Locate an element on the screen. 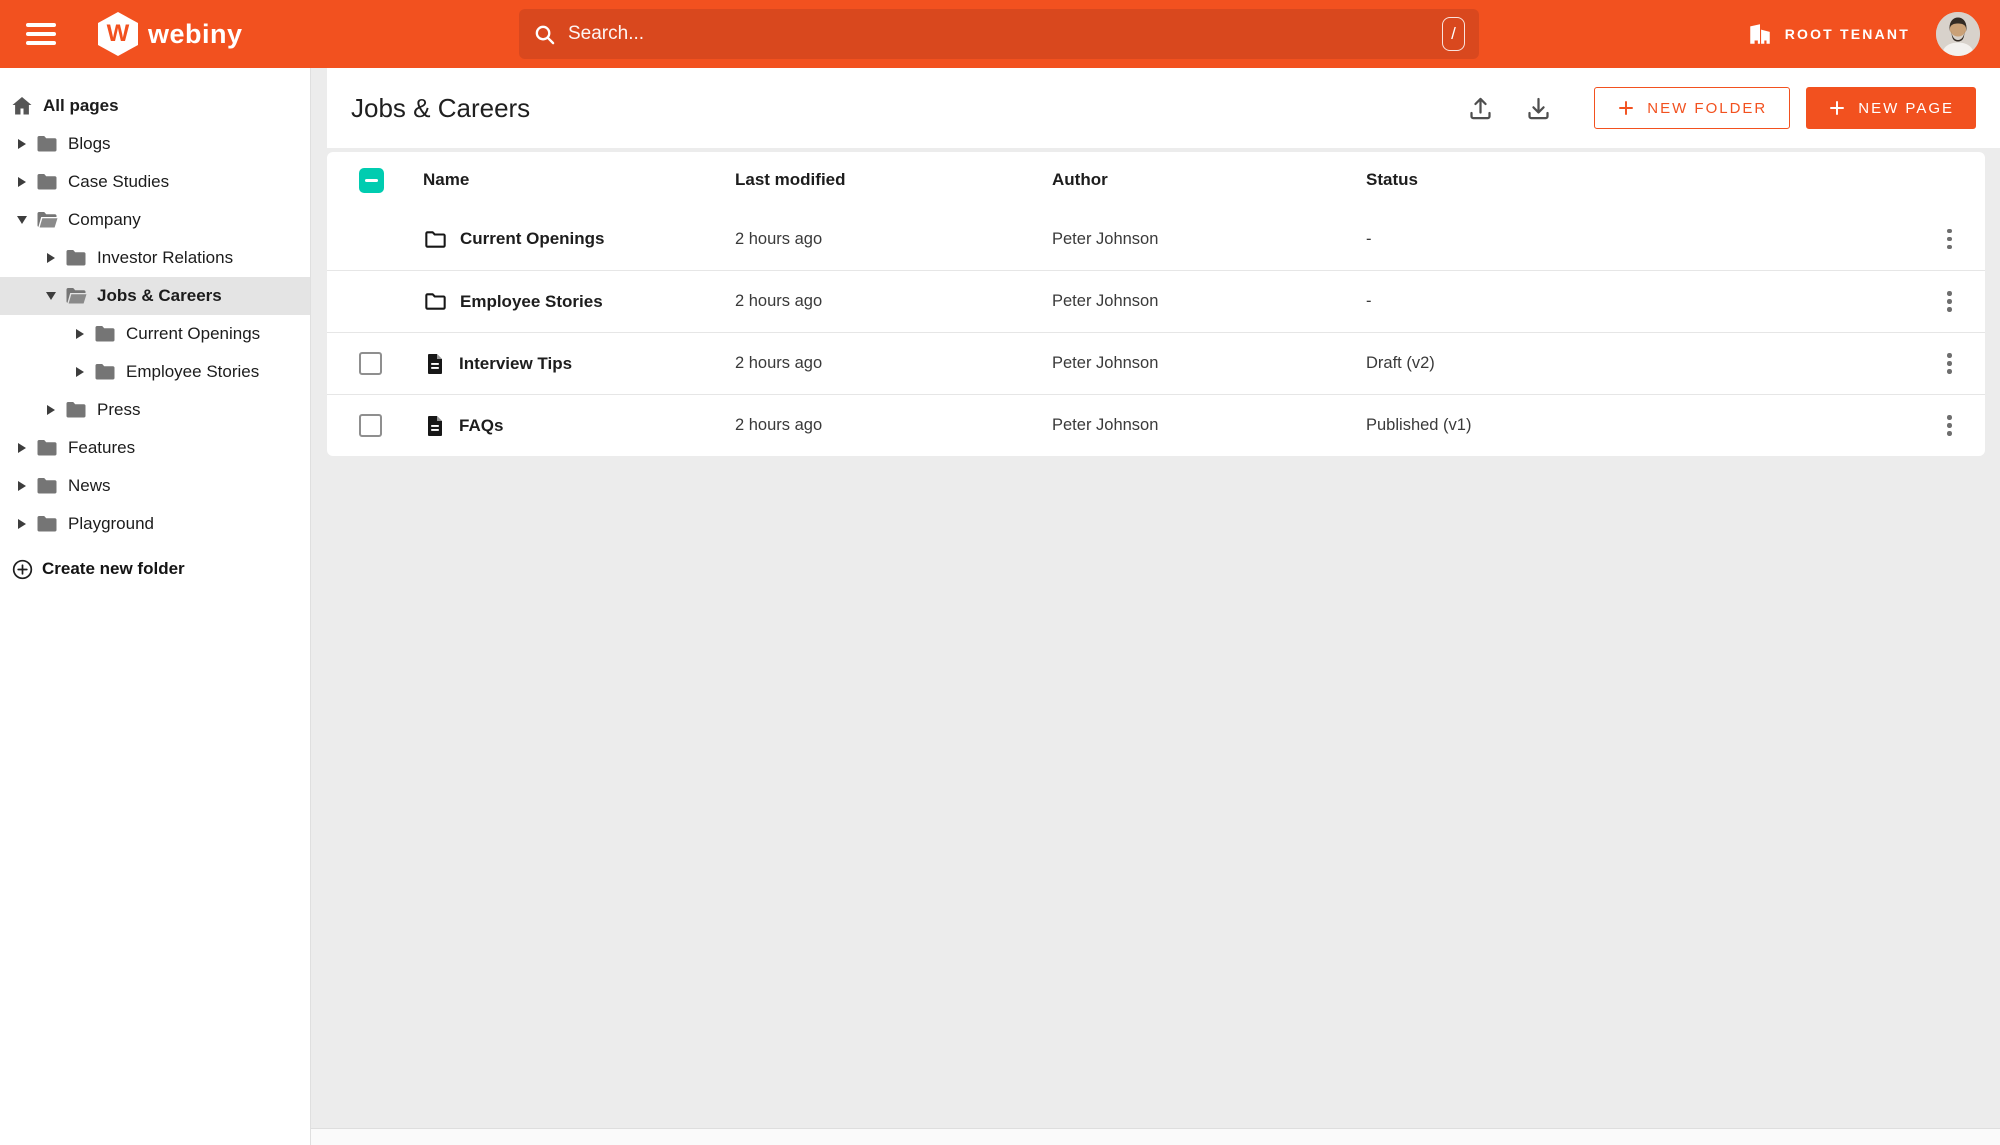 Image resolution: width=2000 pixels, height=1145 pixels. sidebar-item-case-studies: Case Studies is located at coordinates (155, 182).